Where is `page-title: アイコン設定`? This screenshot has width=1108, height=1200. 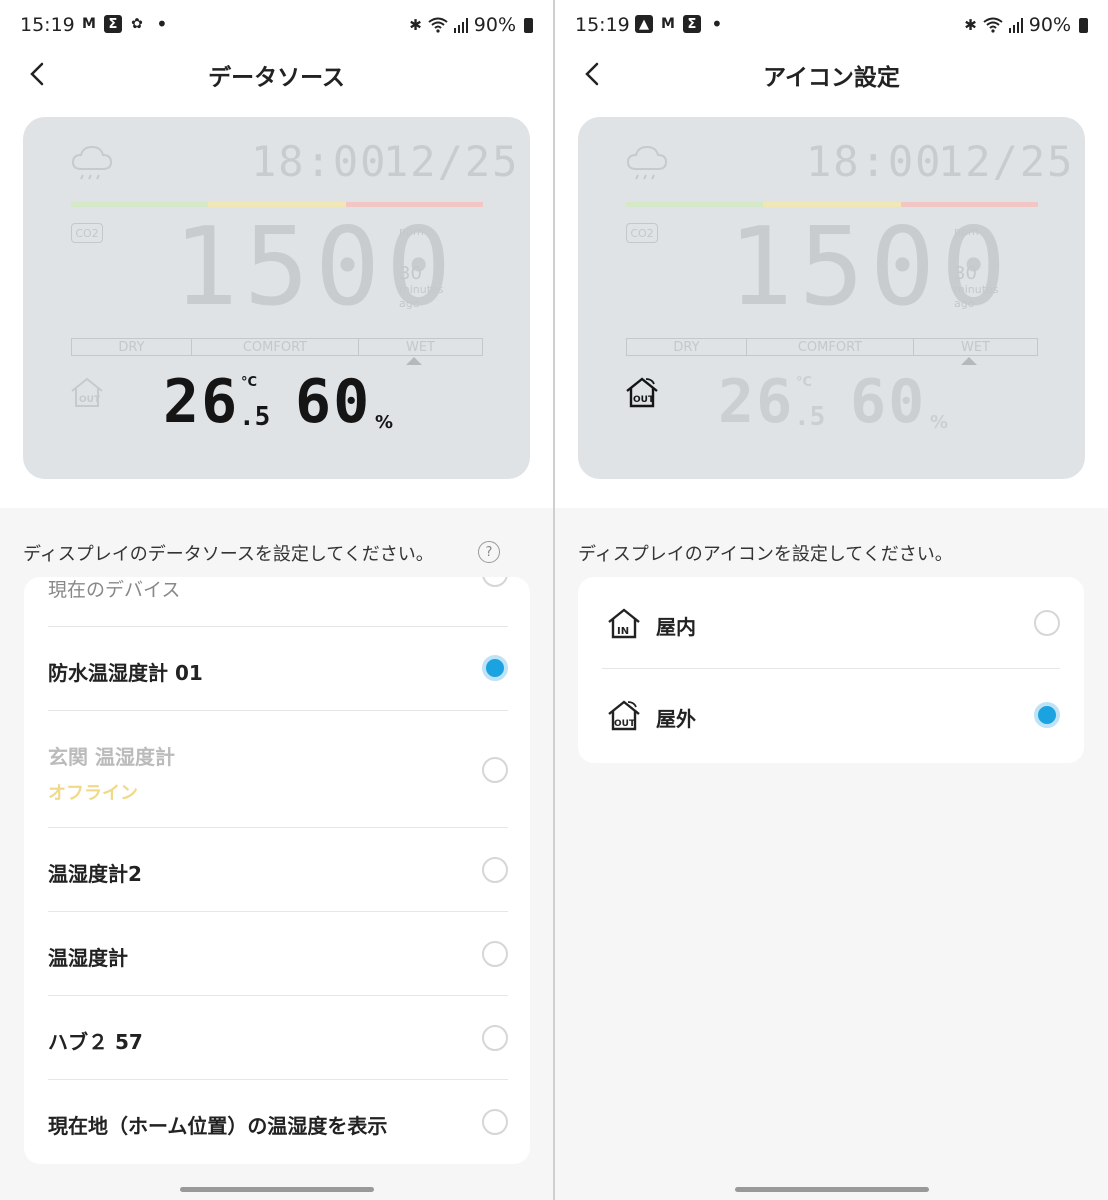 page-title: アイコン設定 is located at coordinates (831, 78).